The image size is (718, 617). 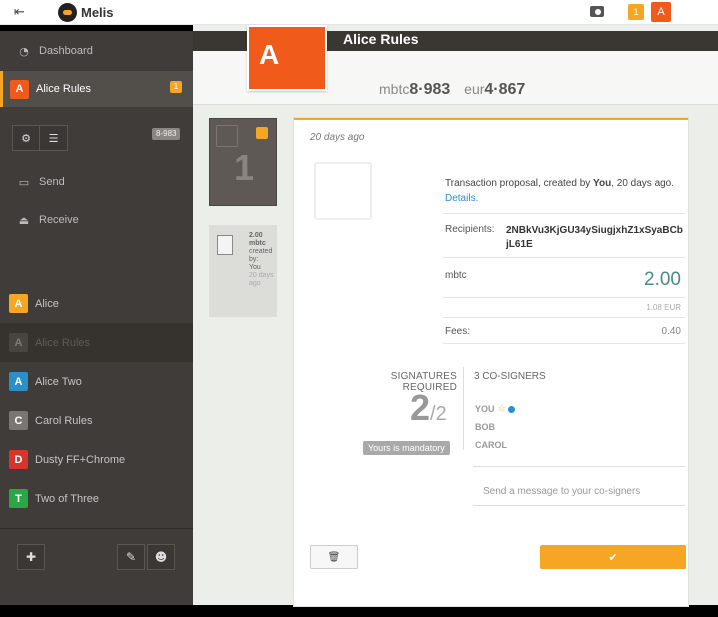 I want to click on user-avatar: A, so click(x=661, y=12).